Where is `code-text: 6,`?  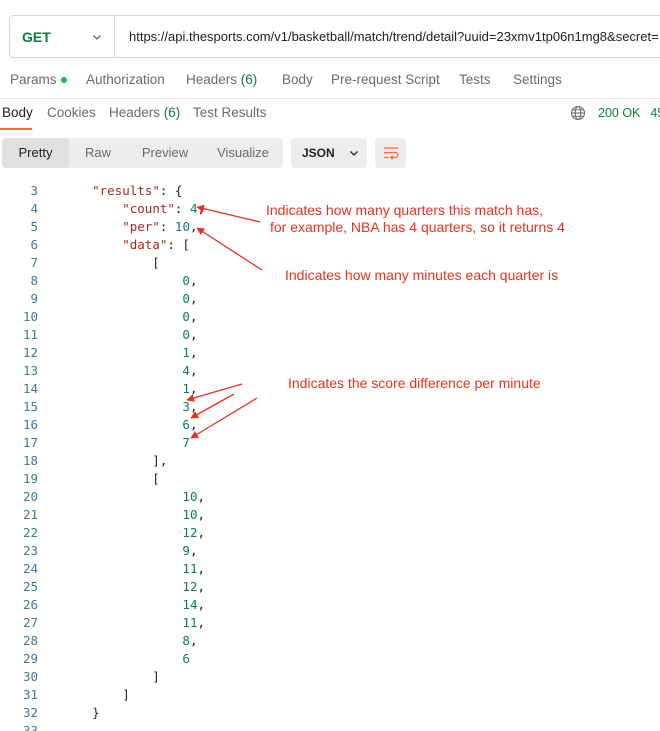 code-text: 6, is located at coordinates (129, 425).